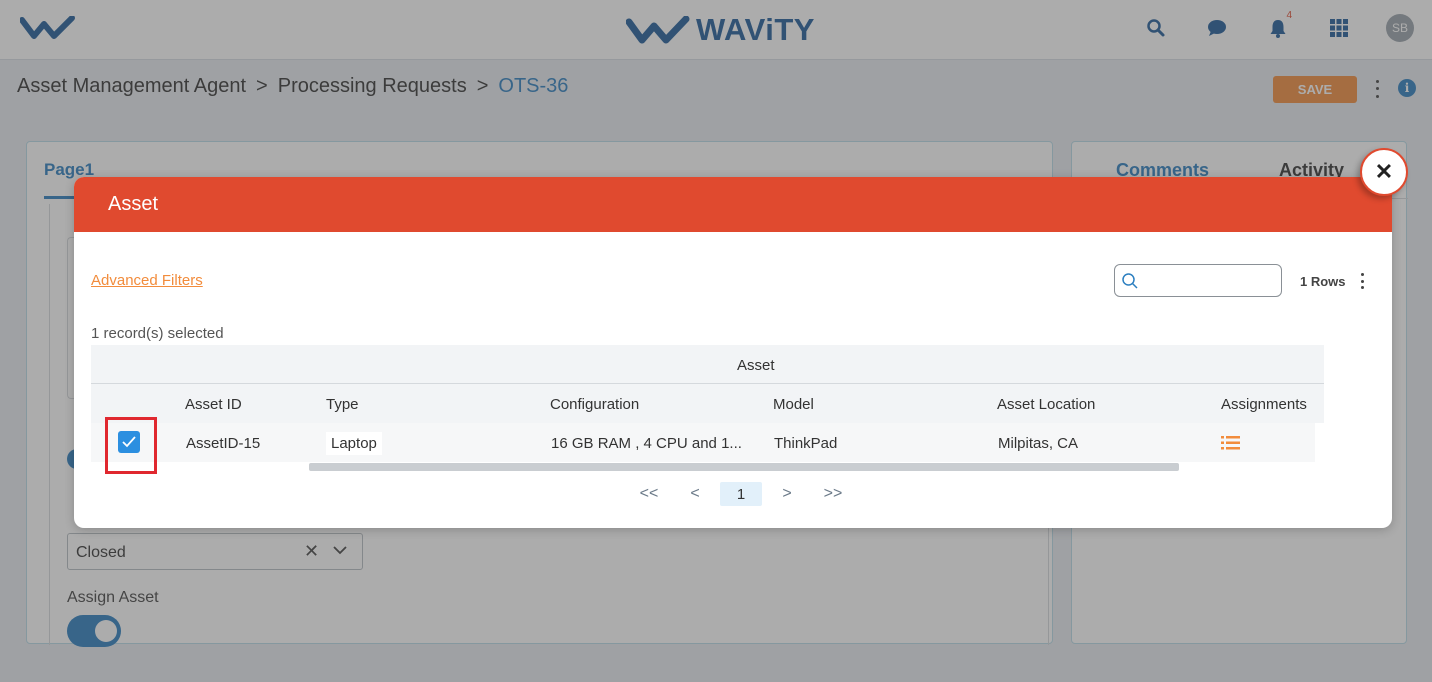 The image size is (1432, 682). I want to click on cell-model: ThinkPad, so click(806, 443).